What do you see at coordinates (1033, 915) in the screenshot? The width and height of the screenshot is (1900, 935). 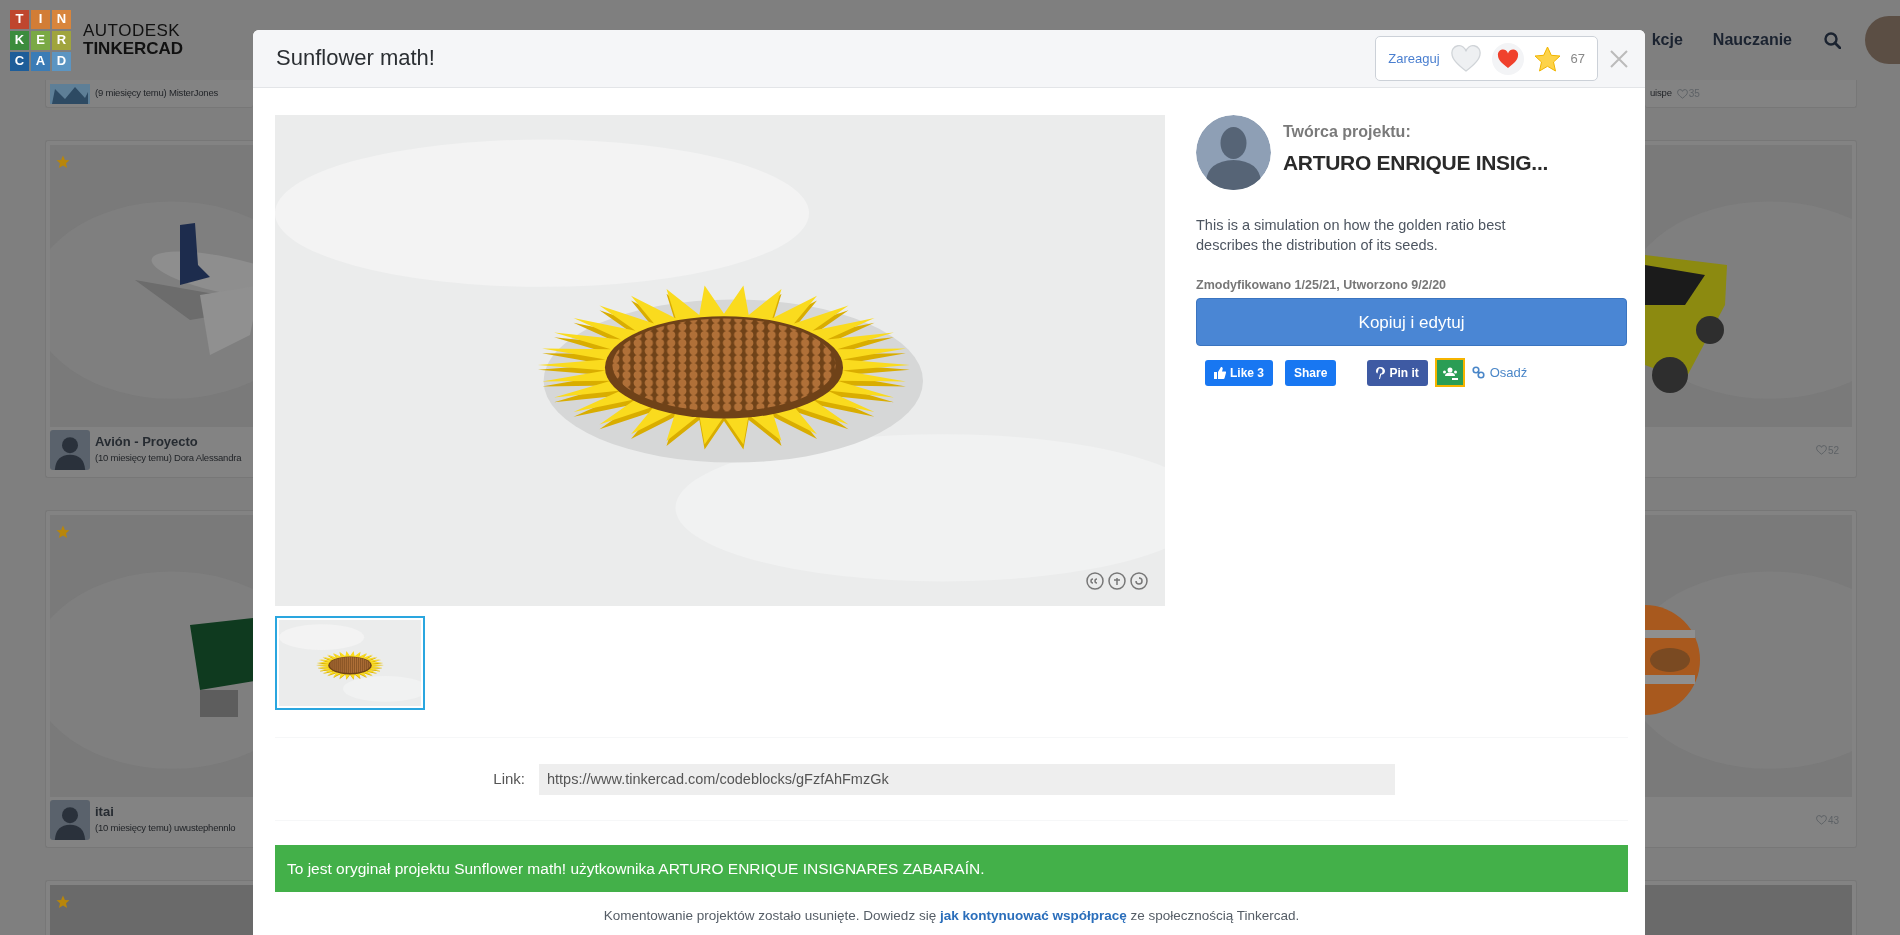 I see `help-link: jak kontynuować współpracę` at bounding box center [1033, 915].